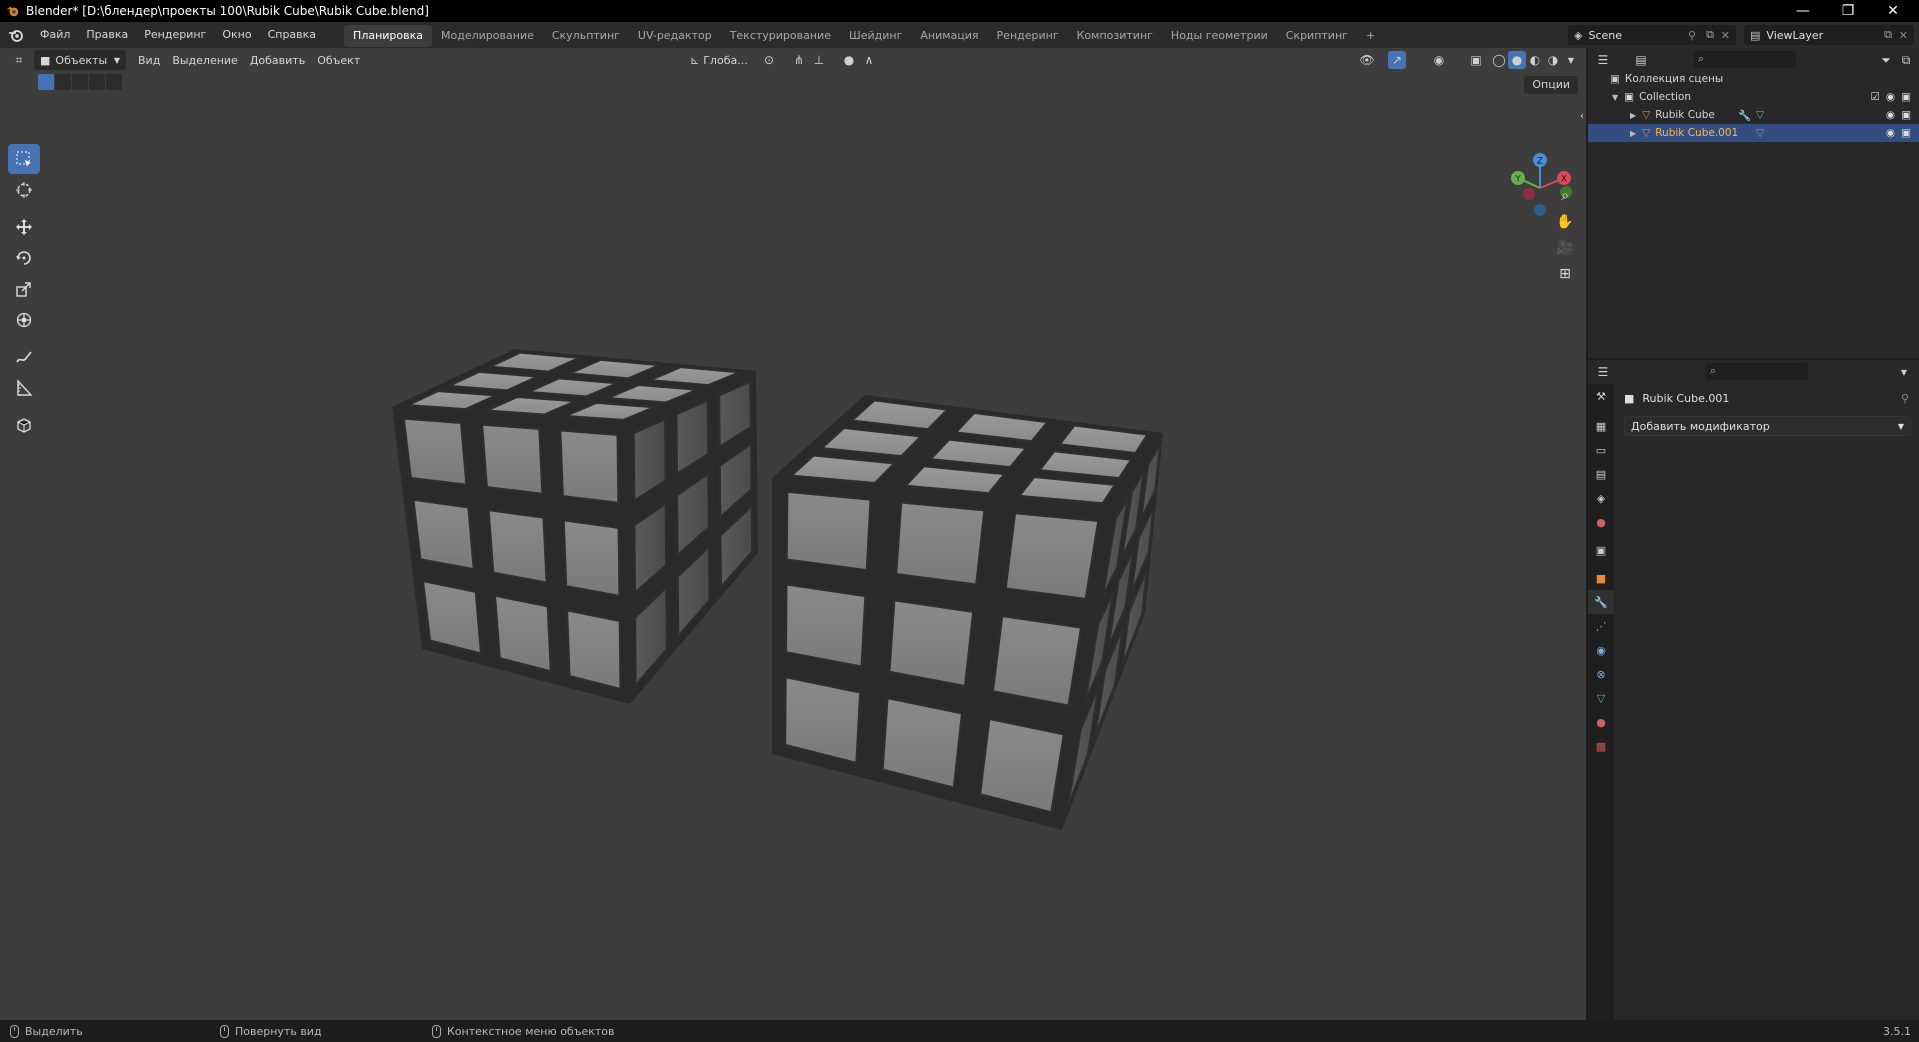 The height and width of the screenshot is (1042, 1919). I want to click on menu-file: Файл, so click(55, 35).